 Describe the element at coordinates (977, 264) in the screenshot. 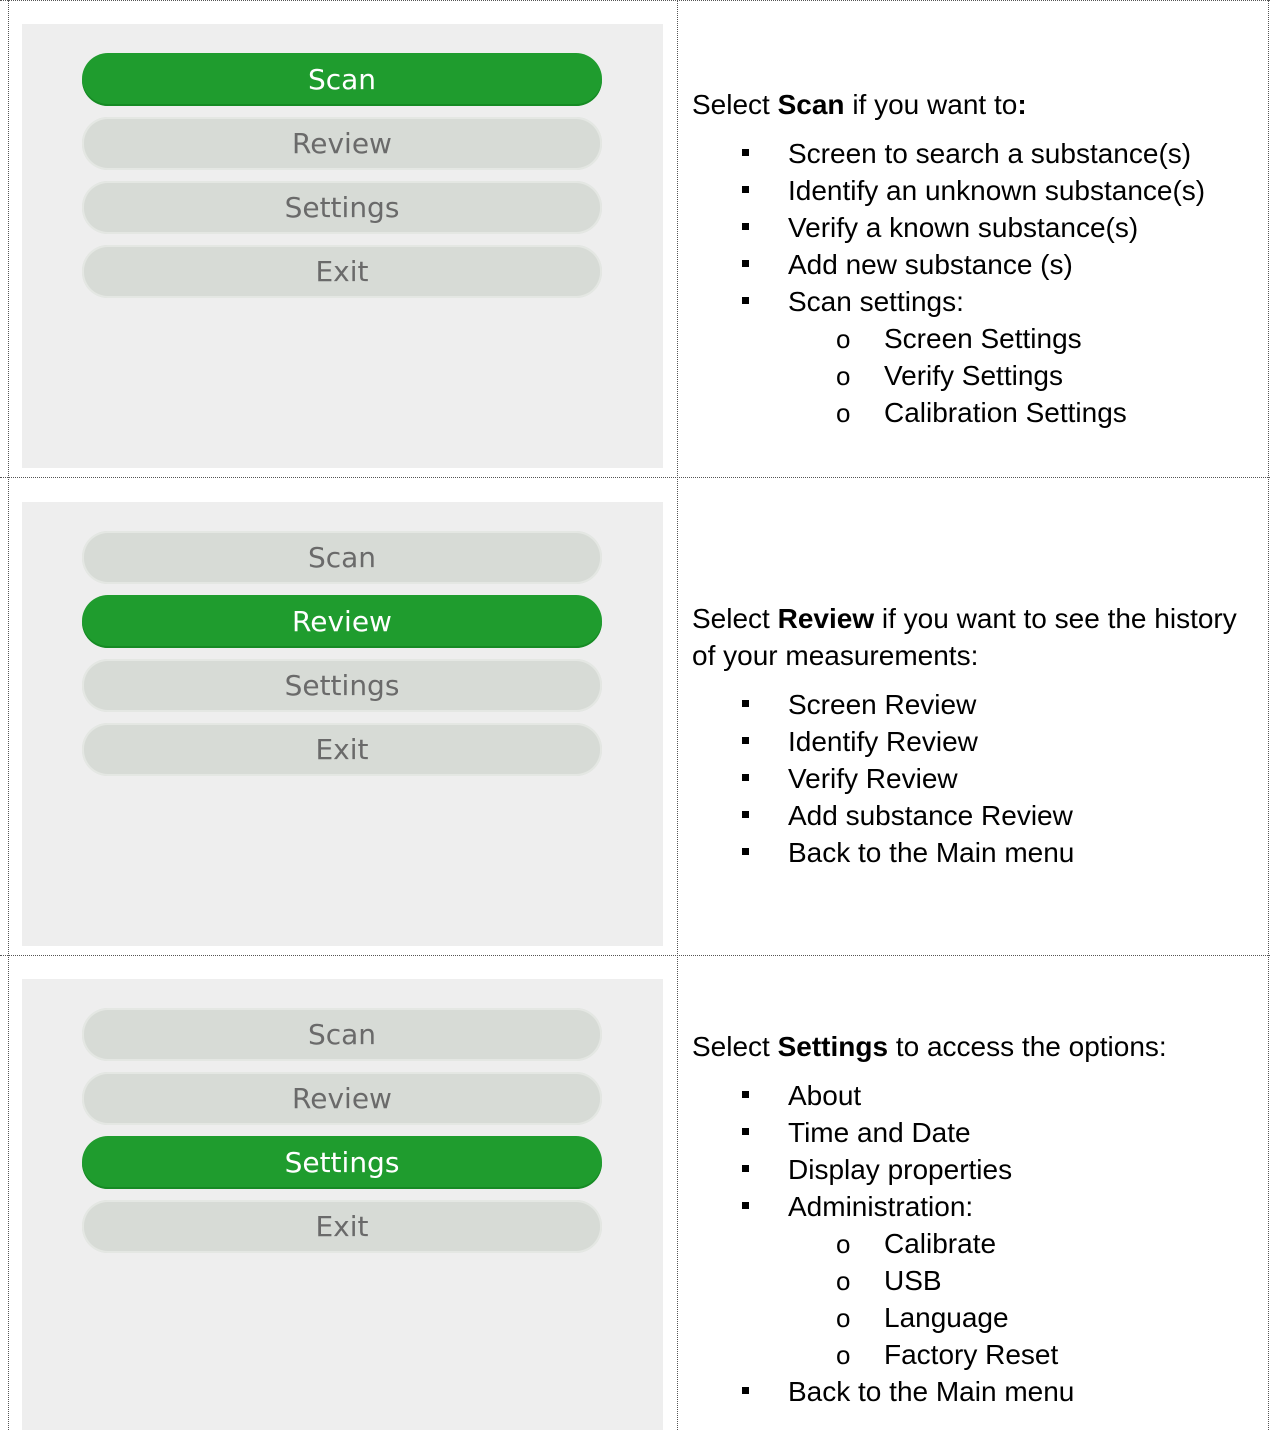

I see `list-item: Add new substance (s)` at that location.